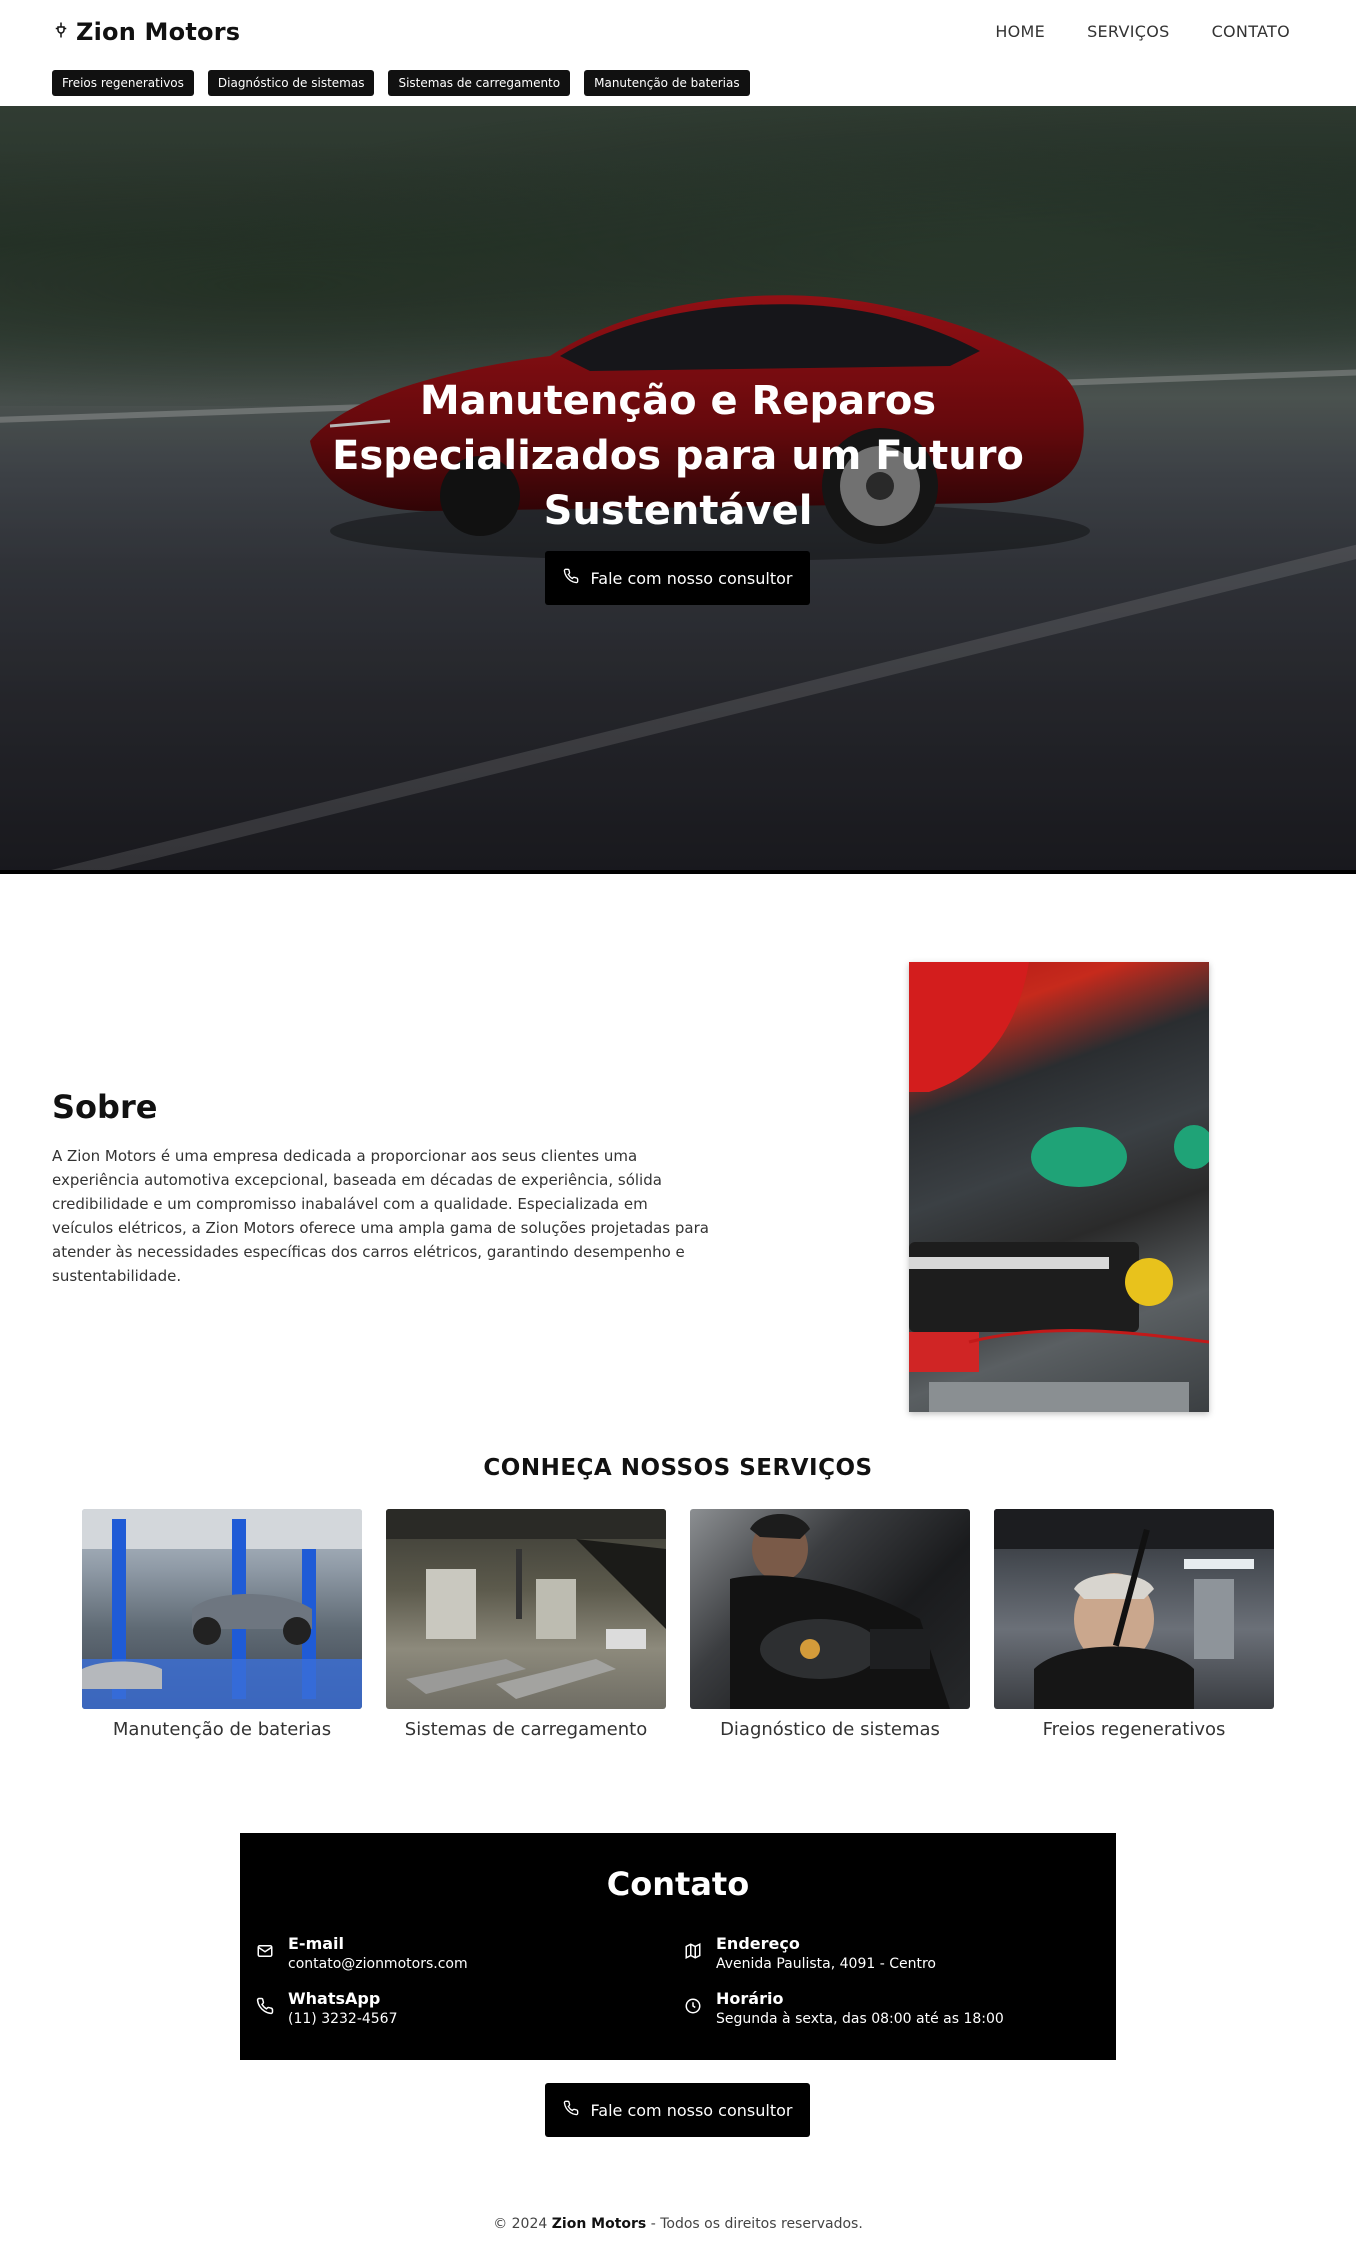  I want to click on nav-contact: CONTATO, so click(1251, 31).